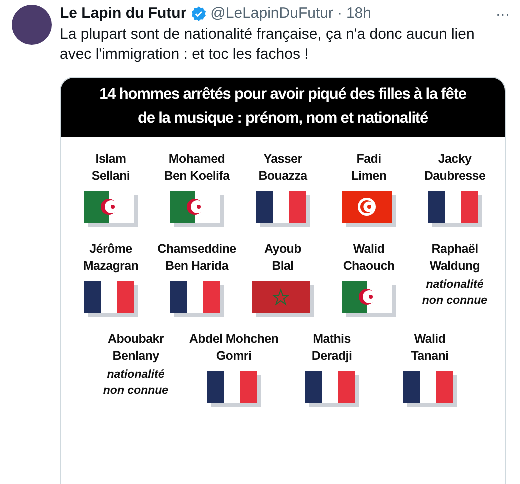 Image resolution: width=520 pixels, height=484 pixels. I want to click on person-name: Yasser, so click(283, 159).